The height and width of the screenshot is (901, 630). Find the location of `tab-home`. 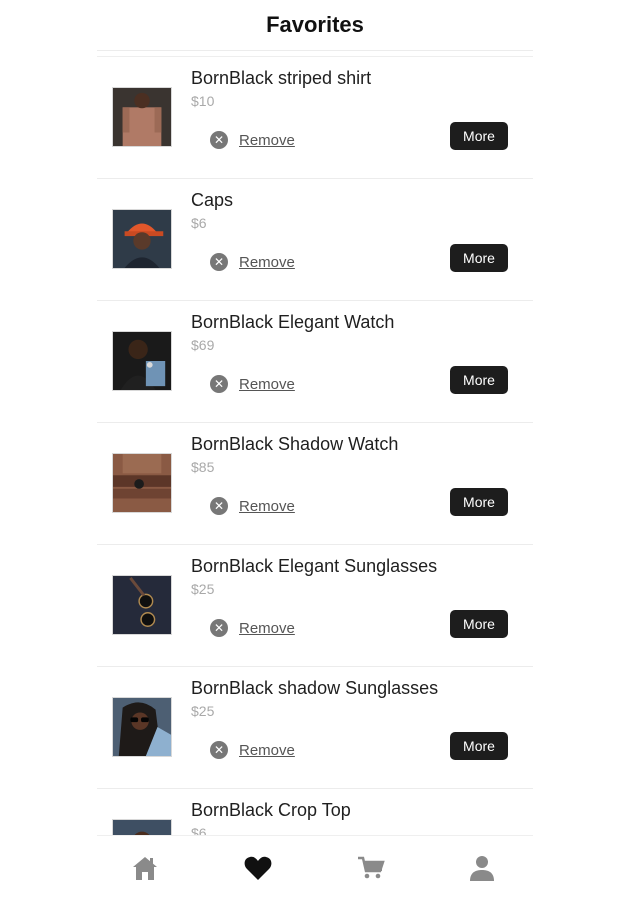

tab-home is located at coordinates (145, 868).